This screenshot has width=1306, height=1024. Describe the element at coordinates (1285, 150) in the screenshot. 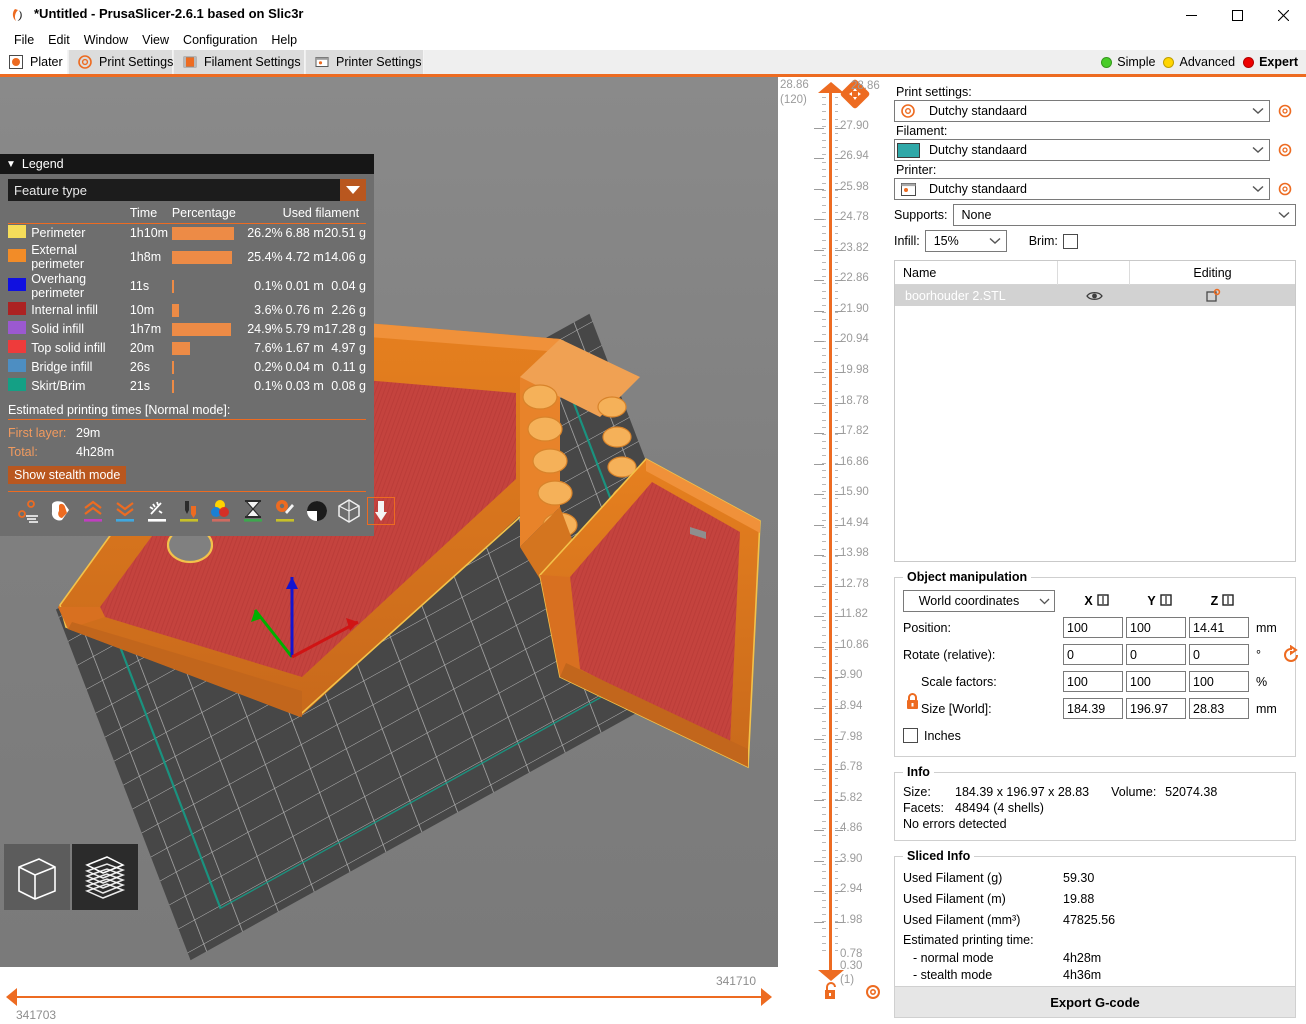

I see `filament-gear-icon` at that location.